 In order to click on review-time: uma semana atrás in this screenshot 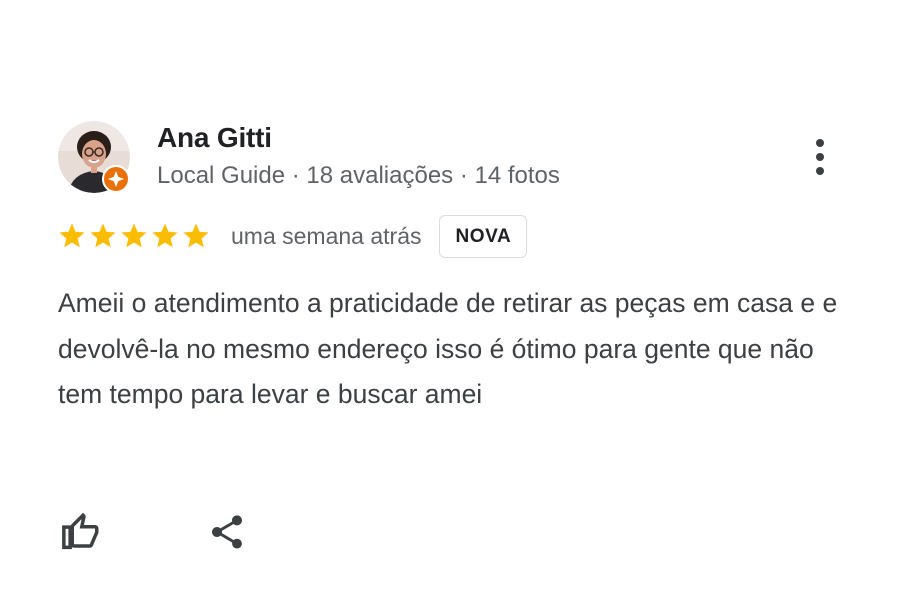, I will do `click(326, 235)`.